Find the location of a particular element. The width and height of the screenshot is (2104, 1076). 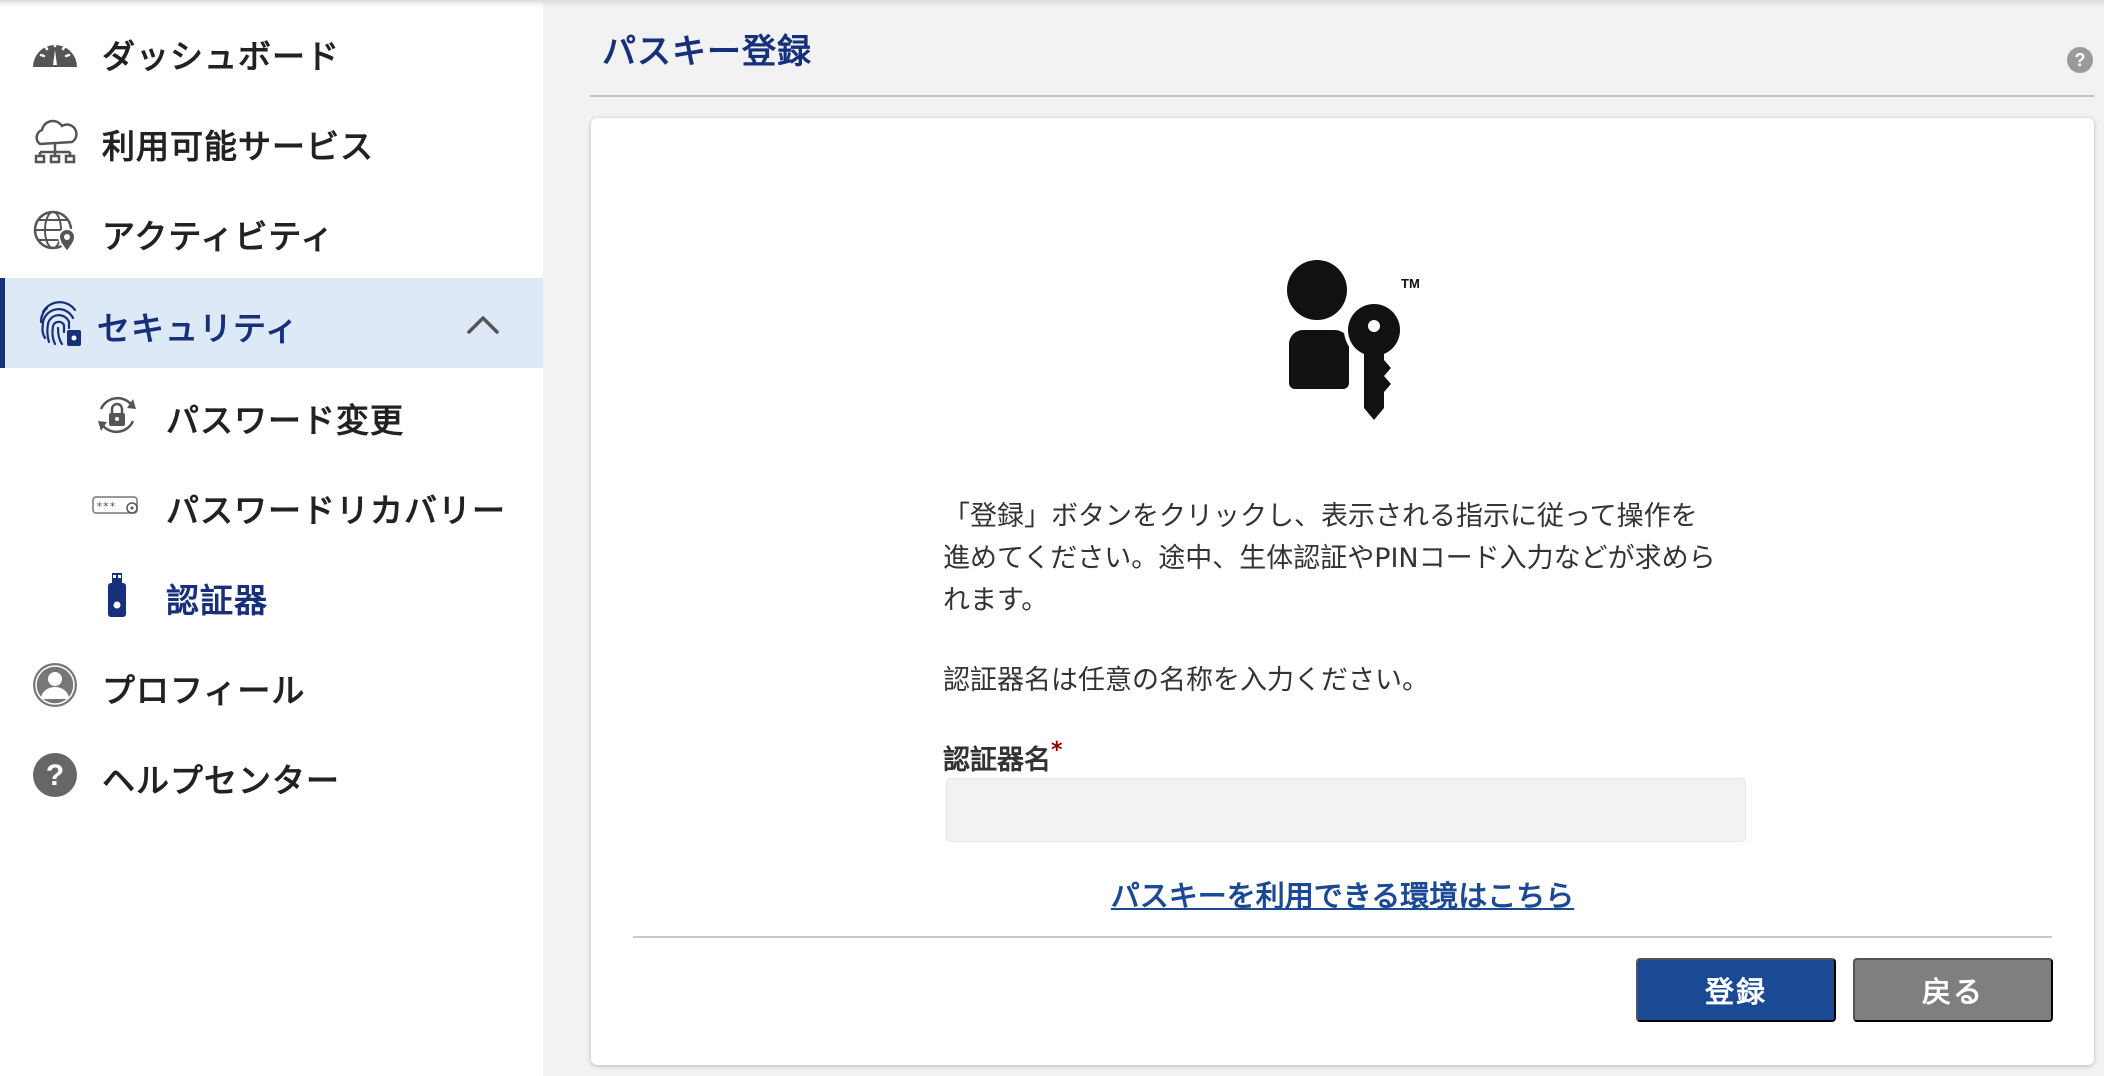

sidebar-item-activity: アクティビティ is located at coordinates (271, 231).